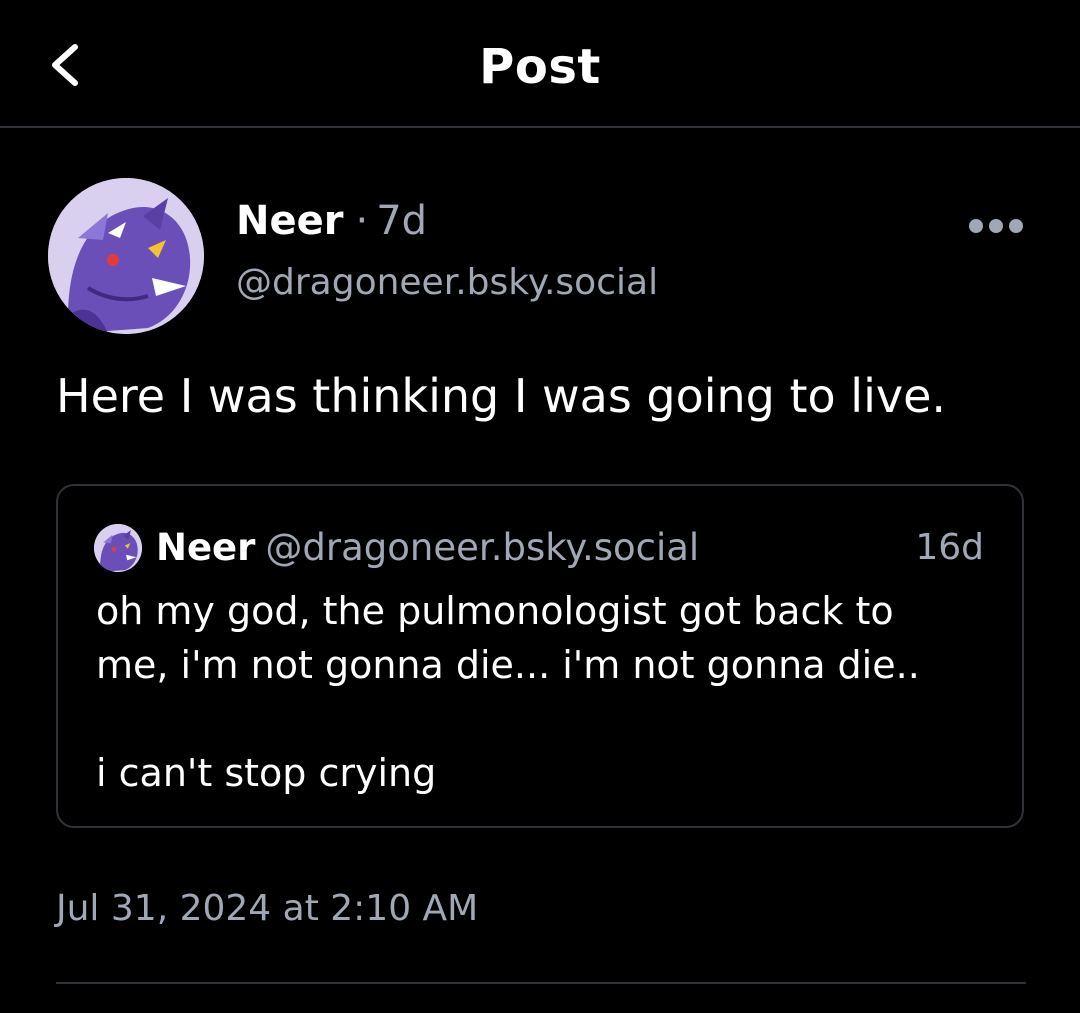  Describe the element at coordinates (266, 773) in the screenshot. I see `quote-text-line: i can't stop crying` at that location.